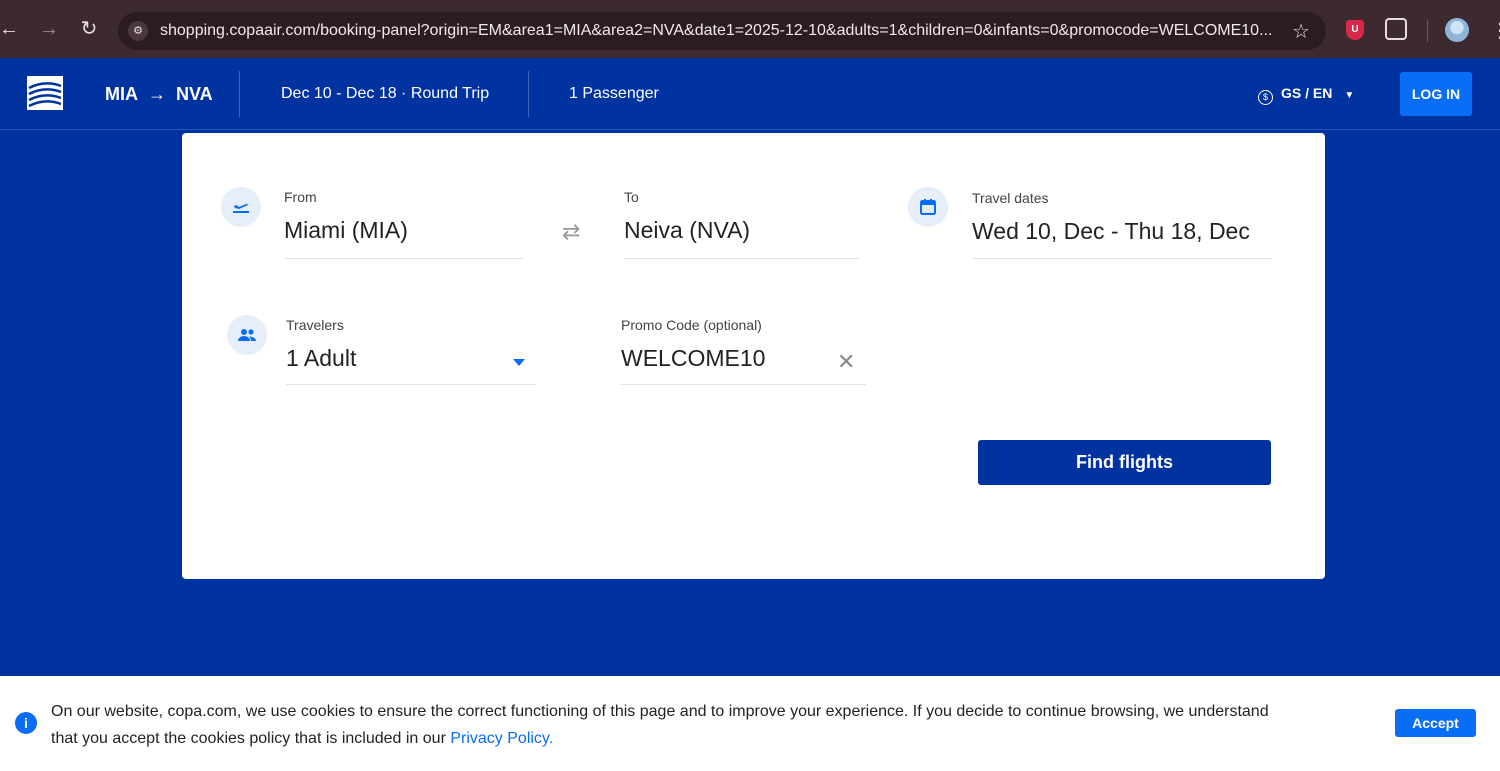  Describe the element at coordinates (26, 723) in the screenshot. I see `info-icon: i` at that location.